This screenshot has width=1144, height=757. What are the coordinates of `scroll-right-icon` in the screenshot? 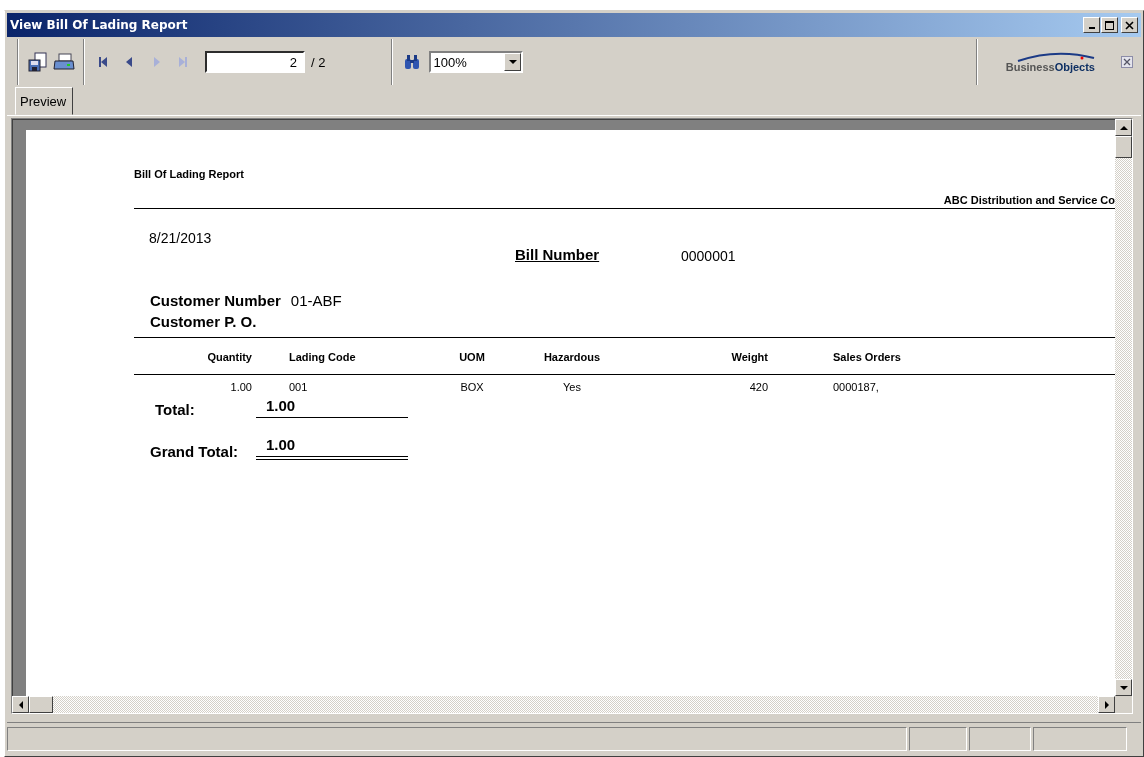 It's located at (1106, 704).